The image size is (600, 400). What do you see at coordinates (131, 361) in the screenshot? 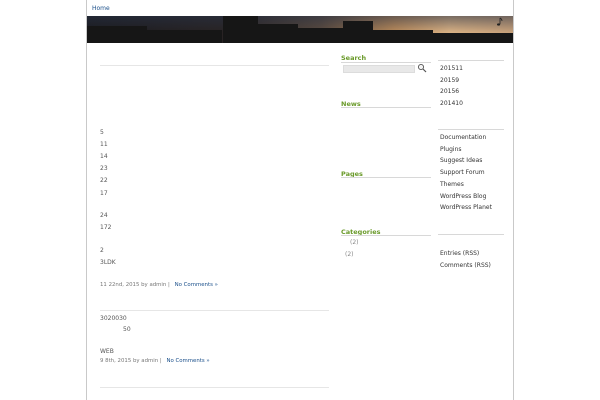
I see `post-date-author: 9 8th, 2015 by admin |` at bounding box center [131, 361].